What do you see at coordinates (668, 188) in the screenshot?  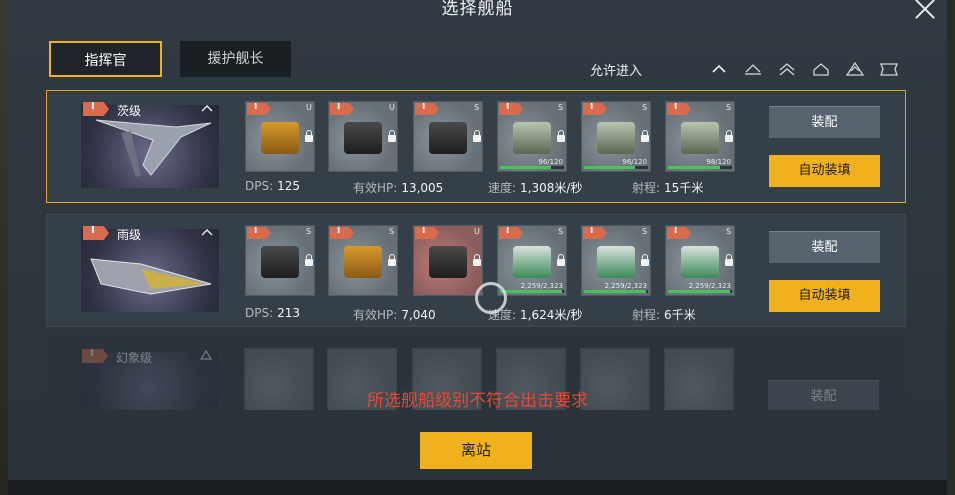 I see `stat-range: 射程: 15千米` at bounding box center [668, 188].